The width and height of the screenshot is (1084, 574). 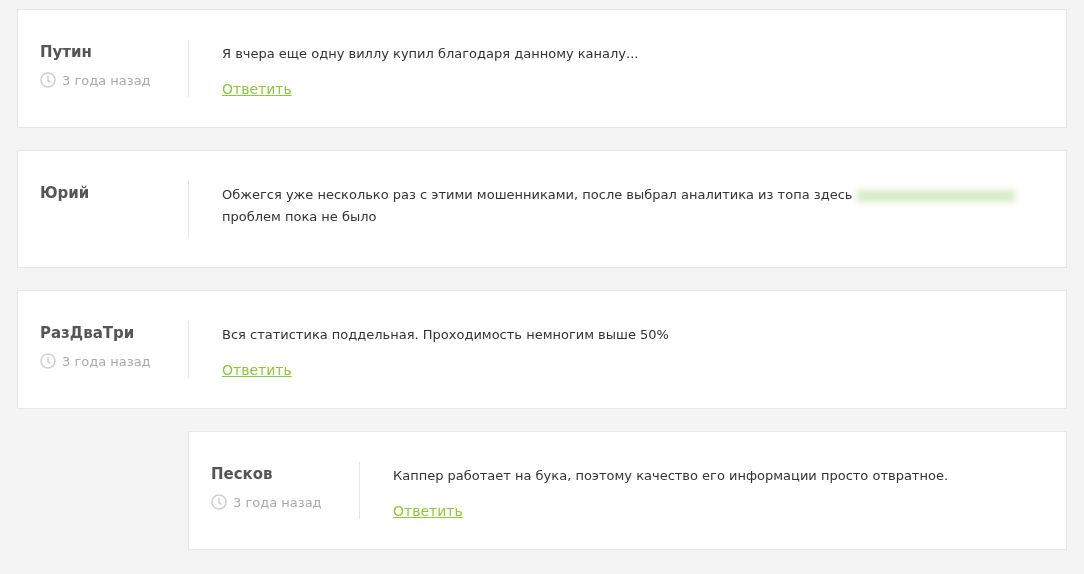 What do you see at coordinates (446, 335) in the screenshot?
I see `comment-text: Вся статистика поддельная. Проходимость немногим выше 50%` at bounding box center [446, 335].